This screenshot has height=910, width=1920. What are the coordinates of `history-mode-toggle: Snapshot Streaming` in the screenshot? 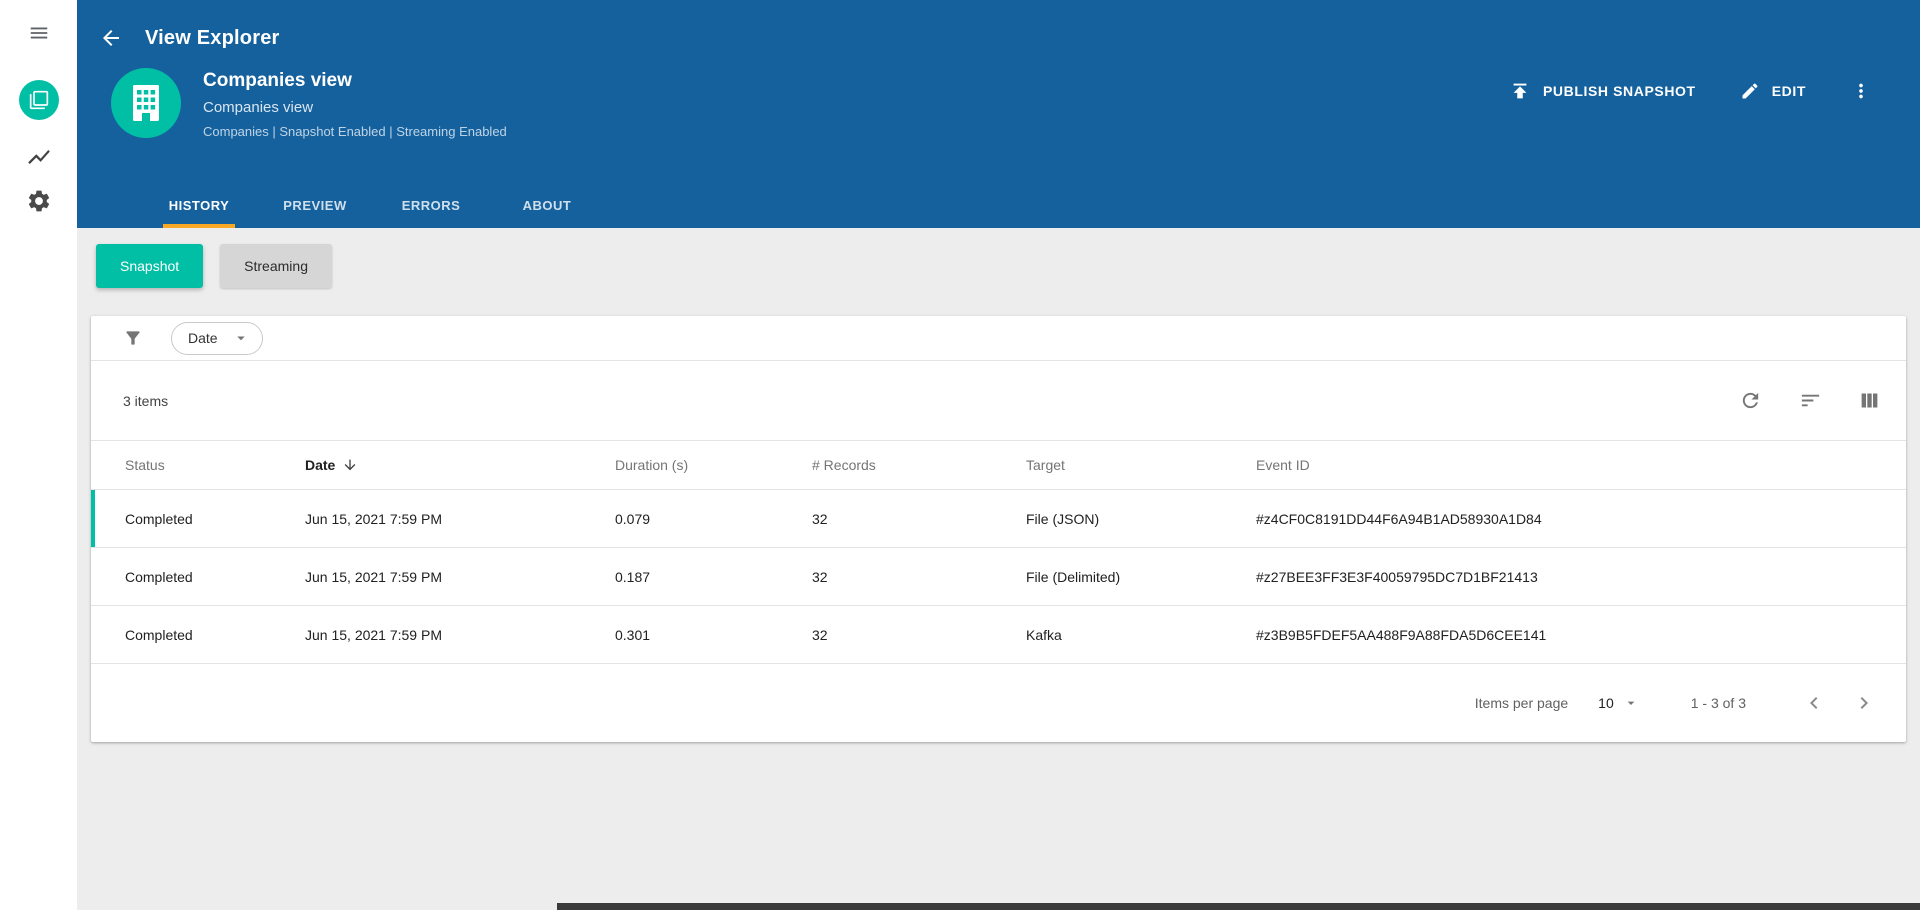 It's located at (998, 266).